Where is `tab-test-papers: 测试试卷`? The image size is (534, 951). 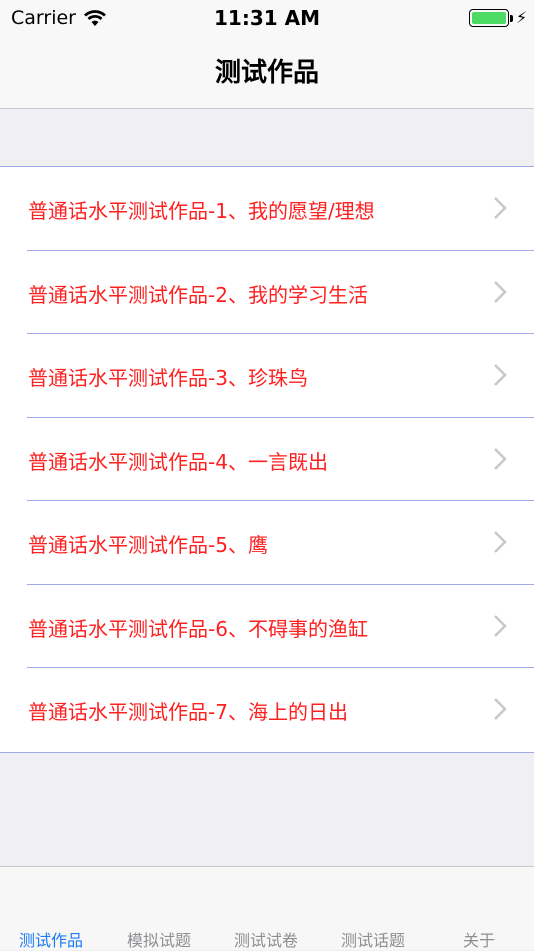
tab-test-papers: 测试试卷 is located at coordinates (266, 939).